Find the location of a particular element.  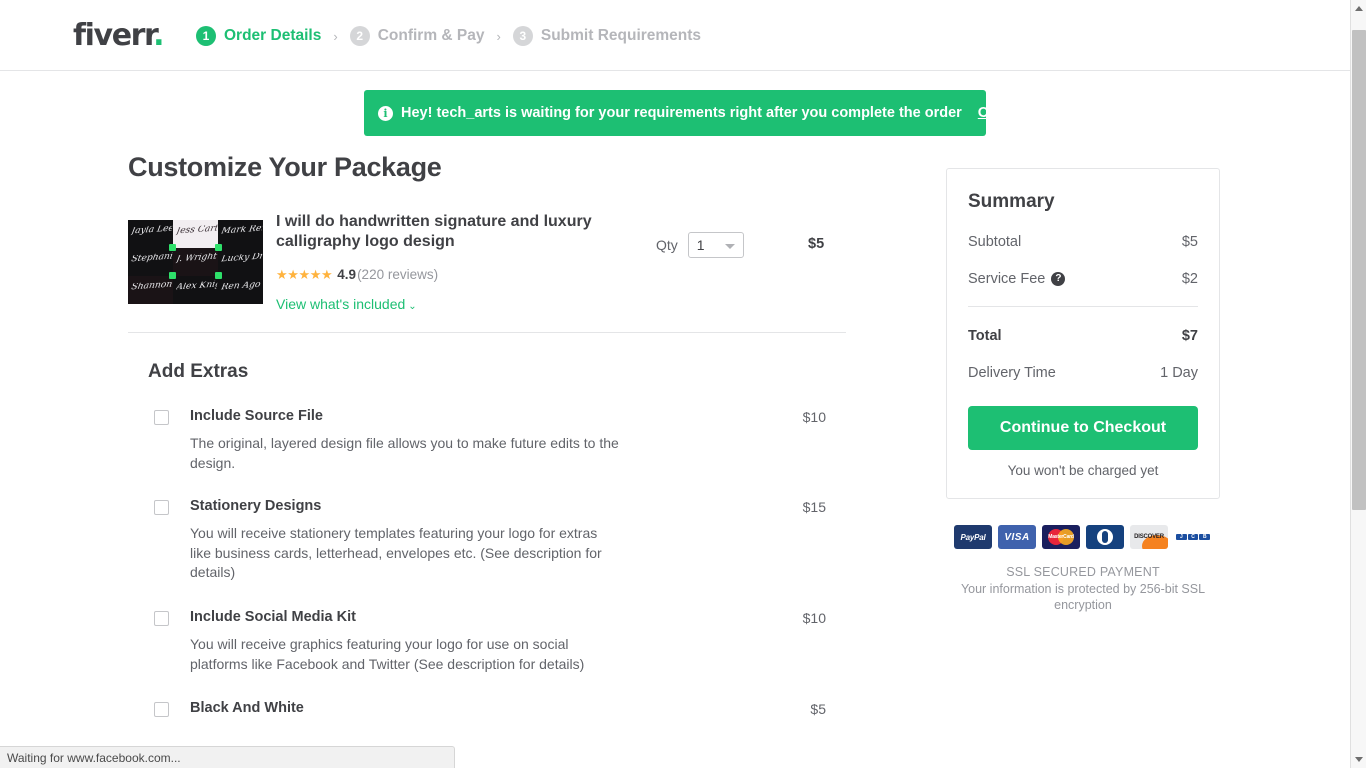

quantity-control: Qty 1 is located at coordinates (700, 245).